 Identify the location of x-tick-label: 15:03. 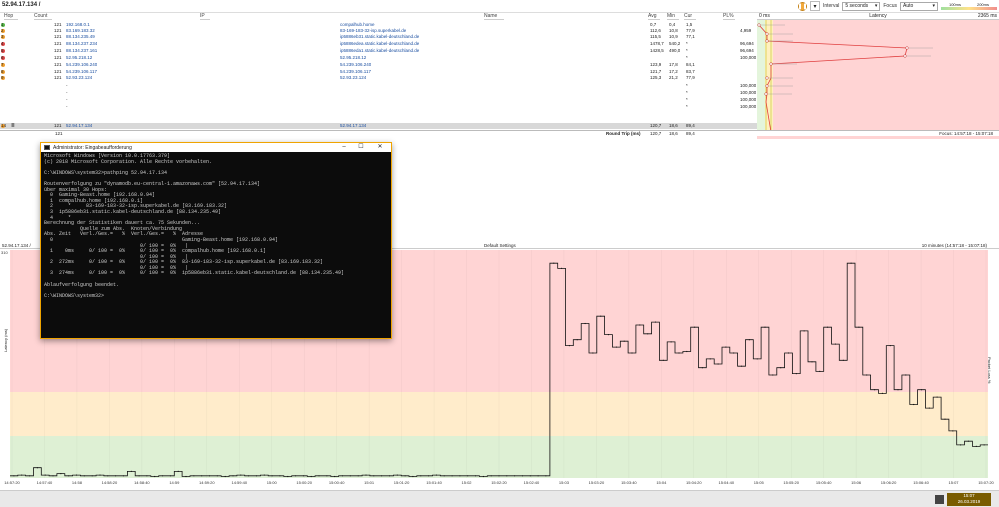
(563, 482).